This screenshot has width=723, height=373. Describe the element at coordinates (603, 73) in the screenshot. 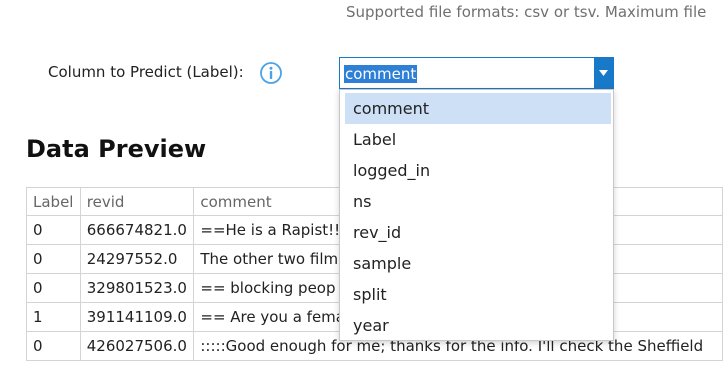

I see `chevron-down-icon` at that location.